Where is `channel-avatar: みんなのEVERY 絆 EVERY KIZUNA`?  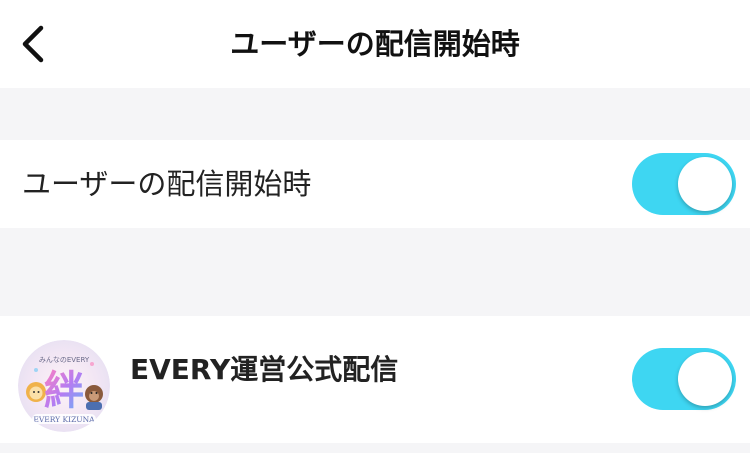 channel-avatar: みんなのEVERY 絆 EVERY KIZUNA is located at coordinates (64, 386).